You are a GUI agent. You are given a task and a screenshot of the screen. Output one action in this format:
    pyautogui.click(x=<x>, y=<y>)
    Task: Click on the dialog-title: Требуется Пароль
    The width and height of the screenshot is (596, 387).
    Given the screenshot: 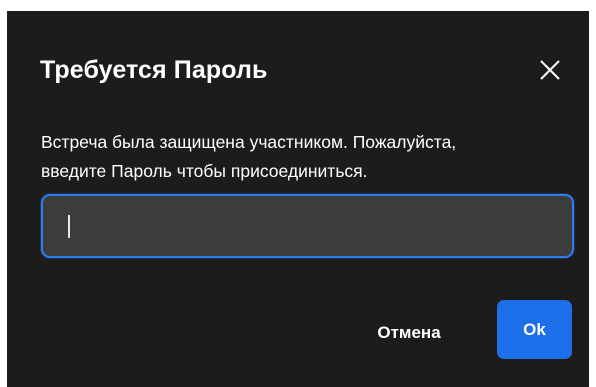 What is the action you would take?
    pyautogui.click(x=154, y=70)
    